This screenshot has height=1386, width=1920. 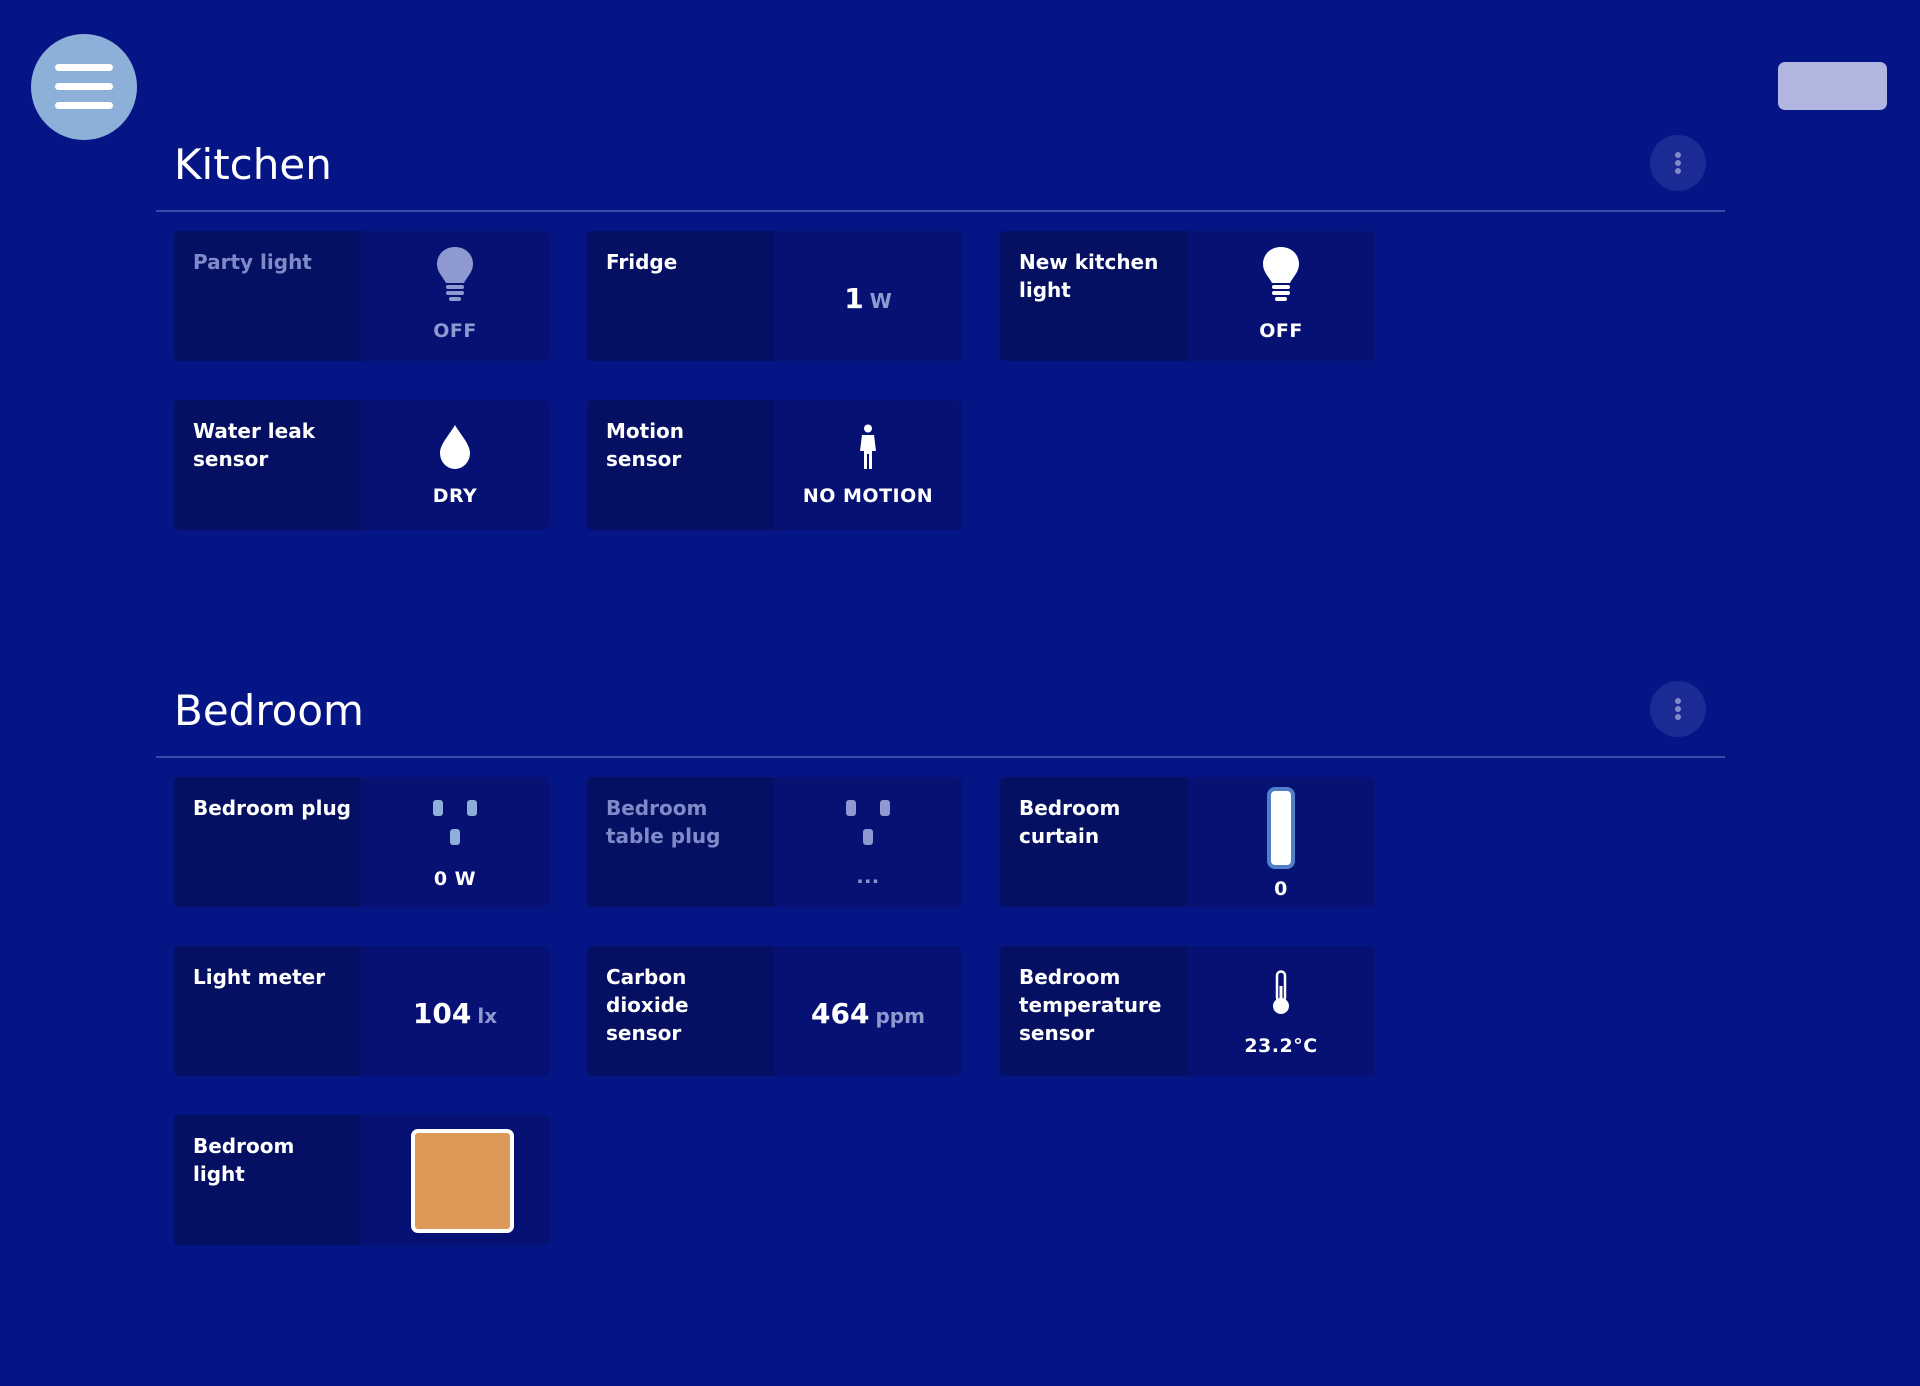 I want to click on power-value: 1, so click(x=854, y=298).